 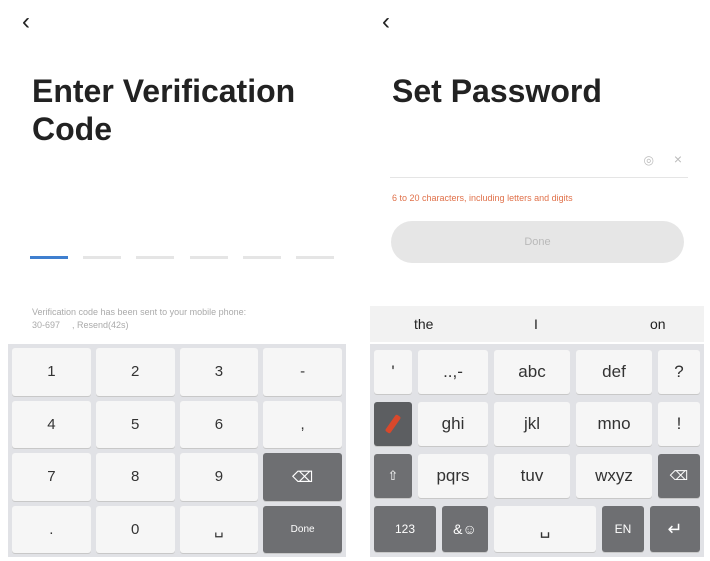 What do you see at coordinates (453, 476) in the screenshot?
I see `key-pqrs: pqrs` at bounding box center [453, 476].